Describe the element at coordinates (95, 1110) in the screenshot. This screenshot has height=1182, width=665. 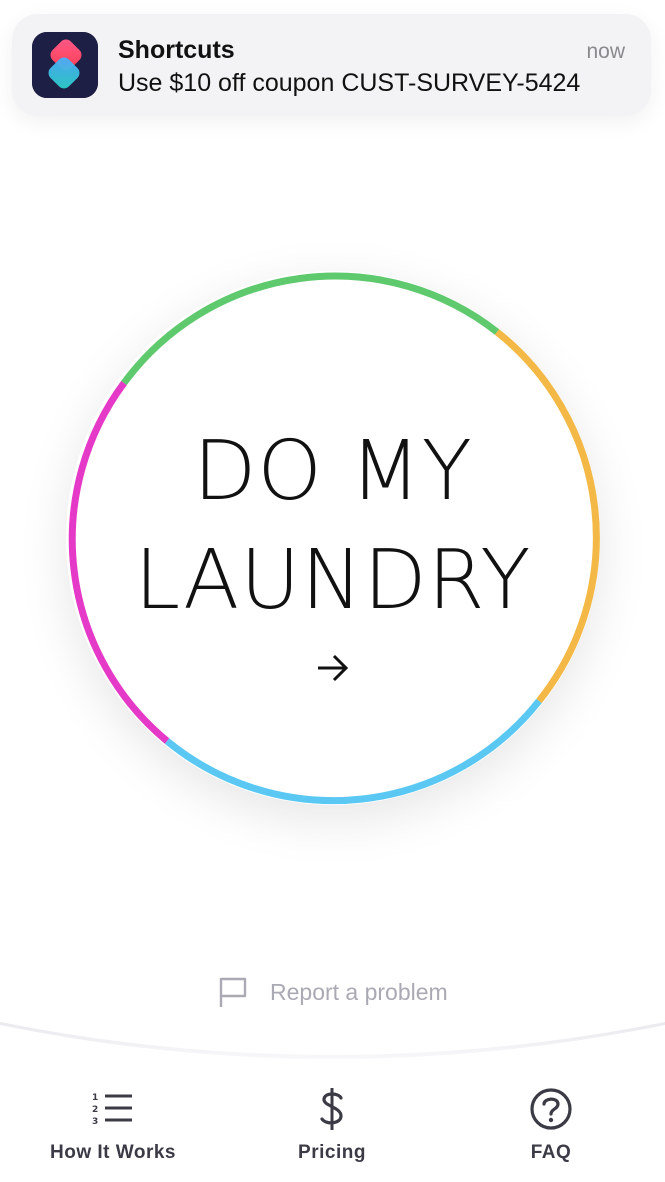
I see `svg-text: 2` at that location.